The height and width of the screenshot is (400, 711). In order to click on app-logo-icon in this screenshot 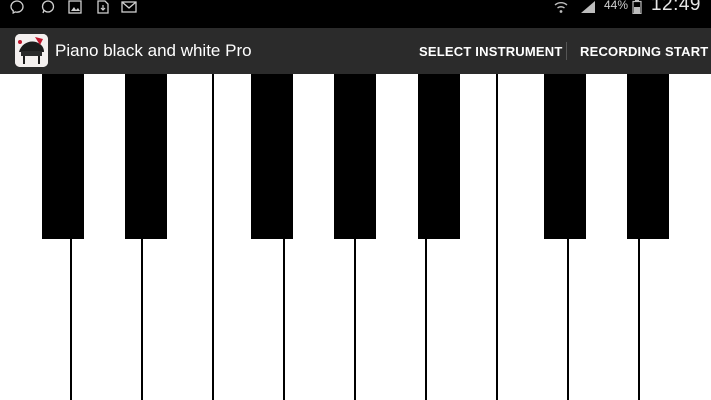, I will do `click(31, 50)`.